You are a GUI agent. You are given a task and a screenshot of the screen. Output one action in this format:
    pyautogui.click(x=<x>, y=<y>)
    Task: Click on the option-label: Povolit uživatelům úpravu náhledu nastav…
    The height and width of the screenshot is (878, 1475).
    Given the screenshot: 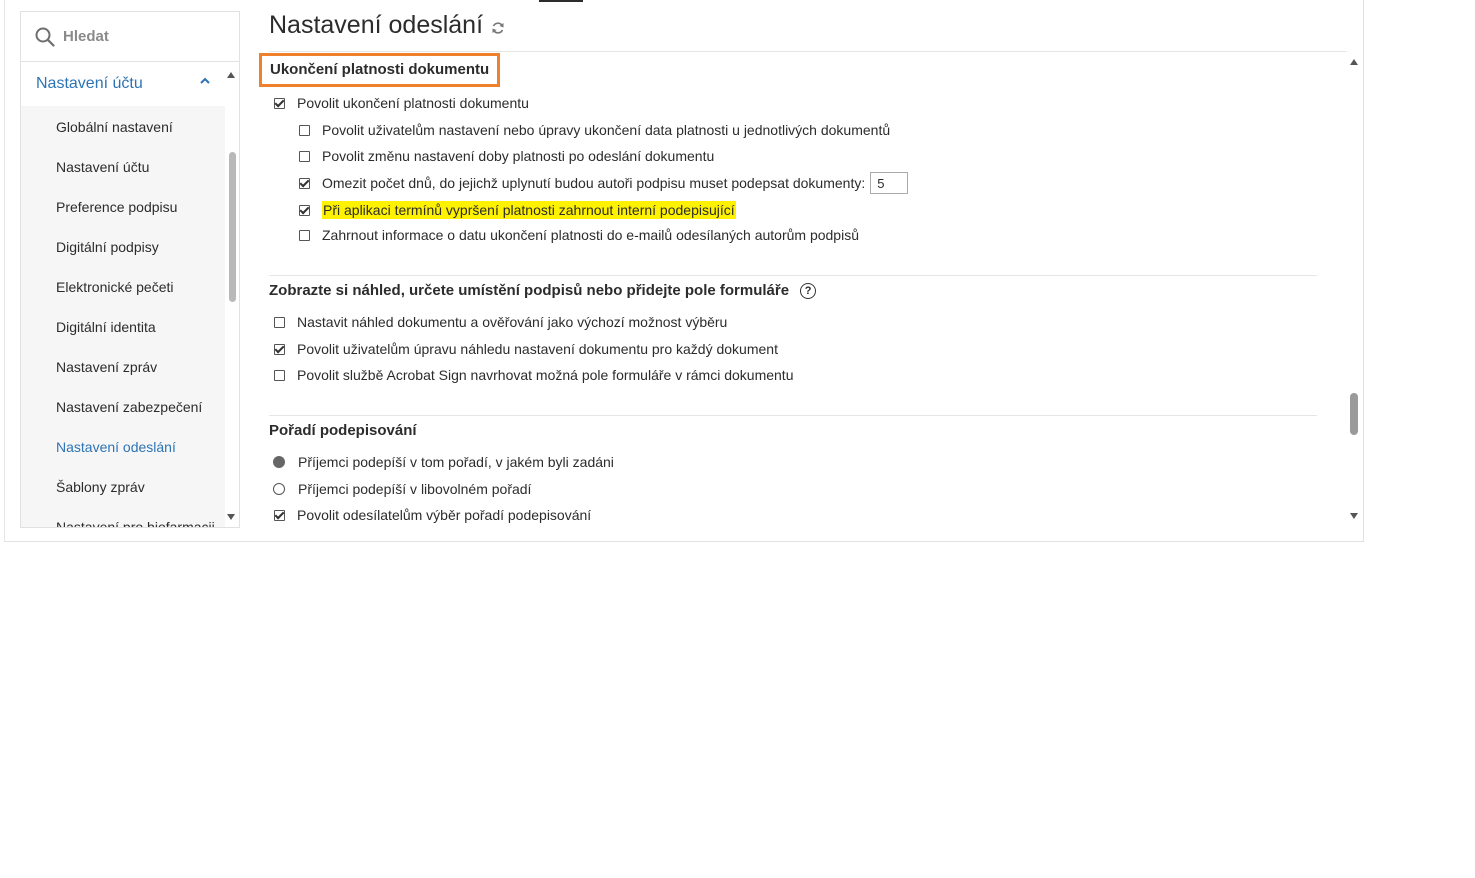 What is the action you would take?
    pyautogui.click(x=537, y=349)
    